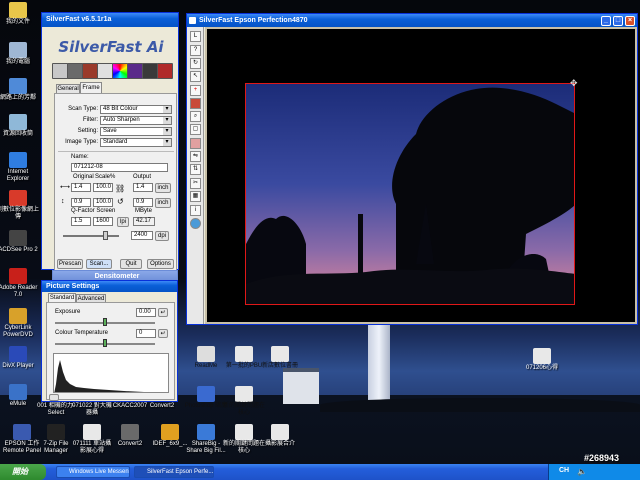 The width and height of the screenshot is (640, 480). What do you see at coordinates (20, 283) in the screenshot?
I see `desktop-icon: Adobe Reader 7.0` at bounding box center [20, 283].